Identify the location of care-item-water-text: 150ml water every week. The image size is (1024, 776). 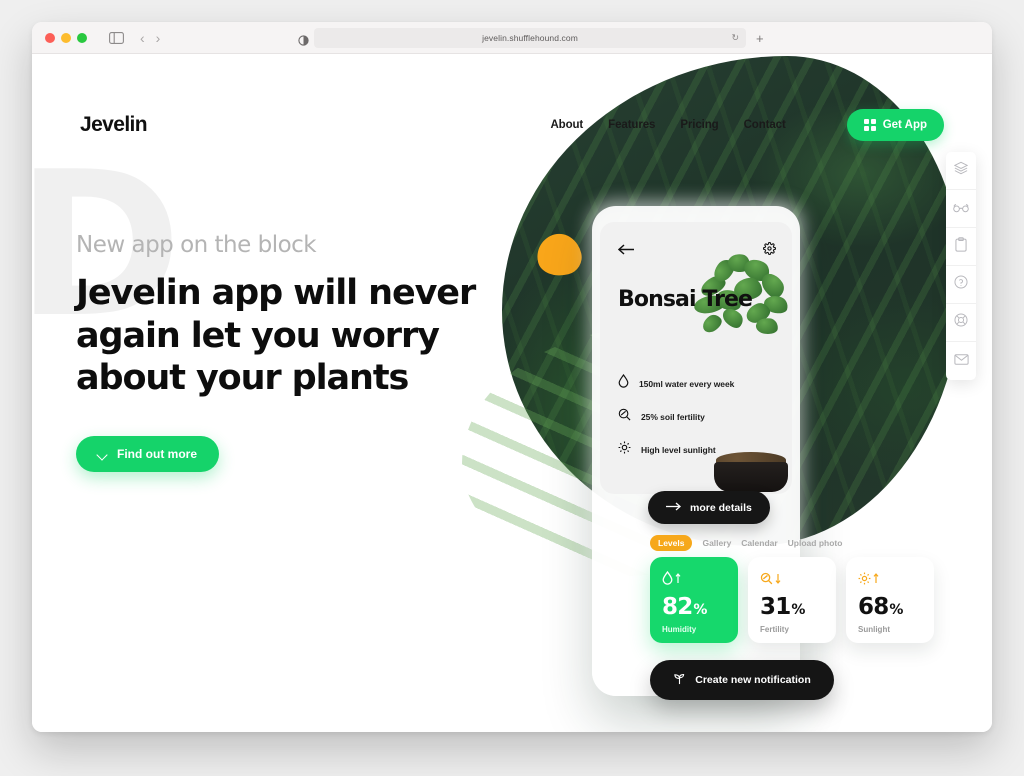
(687, 383).